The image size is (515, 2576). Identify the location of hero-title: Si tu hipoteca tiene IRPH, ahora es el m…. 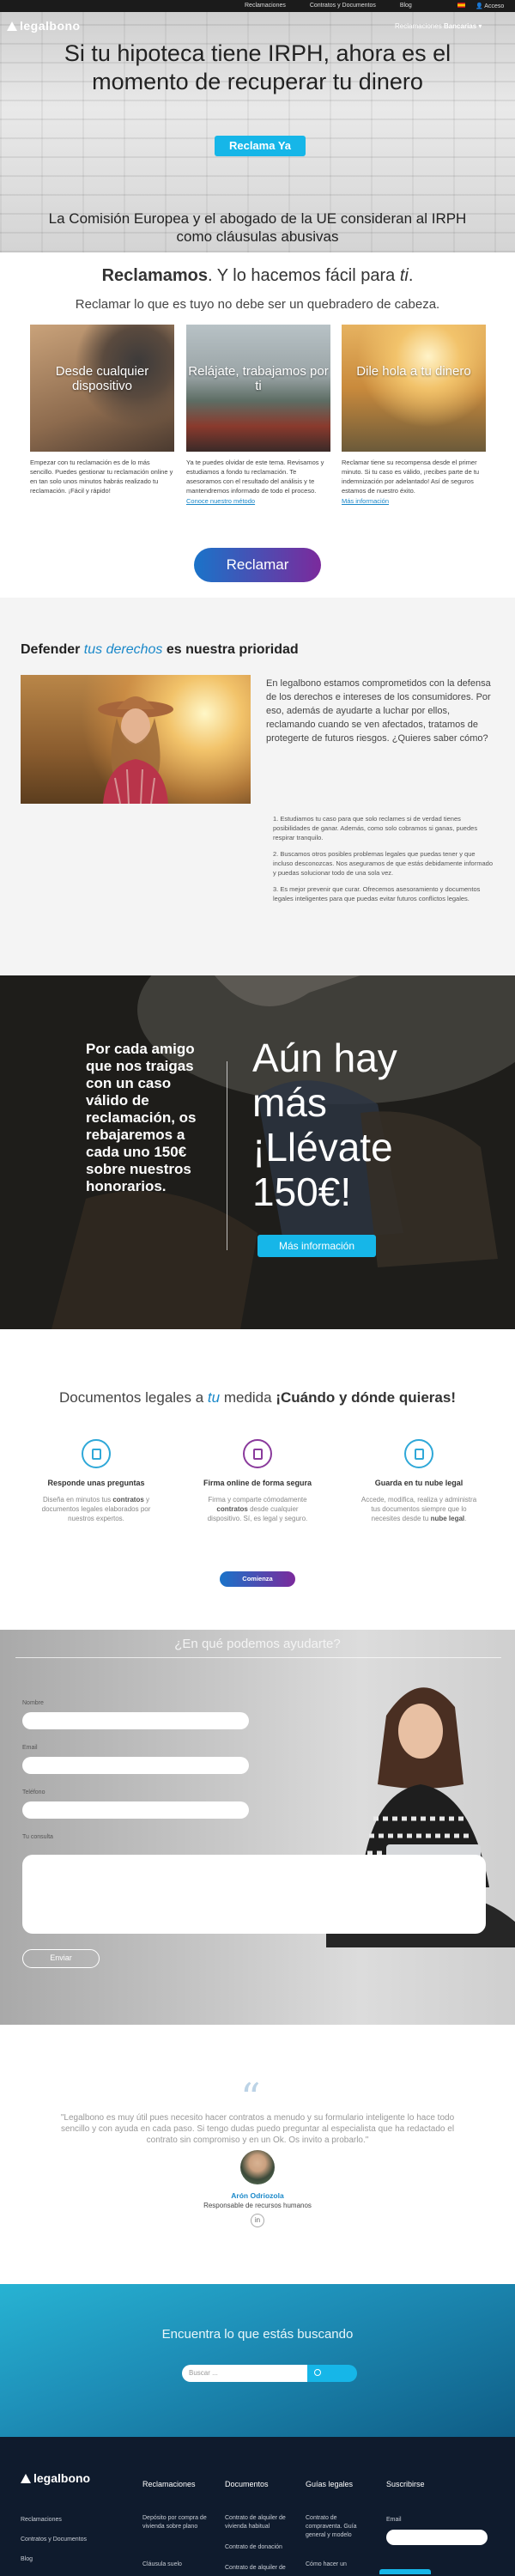
(257, 67).